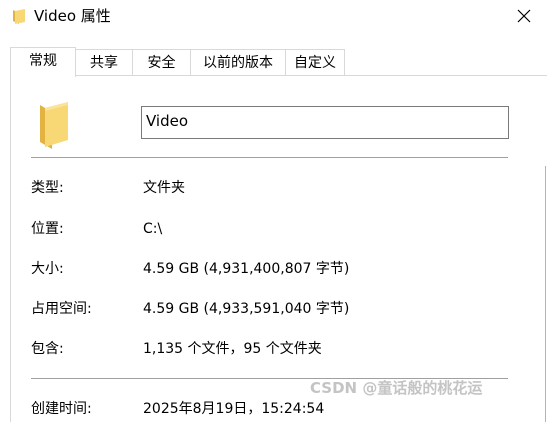 The height and width of the screenshot is (422, 547). I want to click on window-title: Video 属性, so click(72, 16).